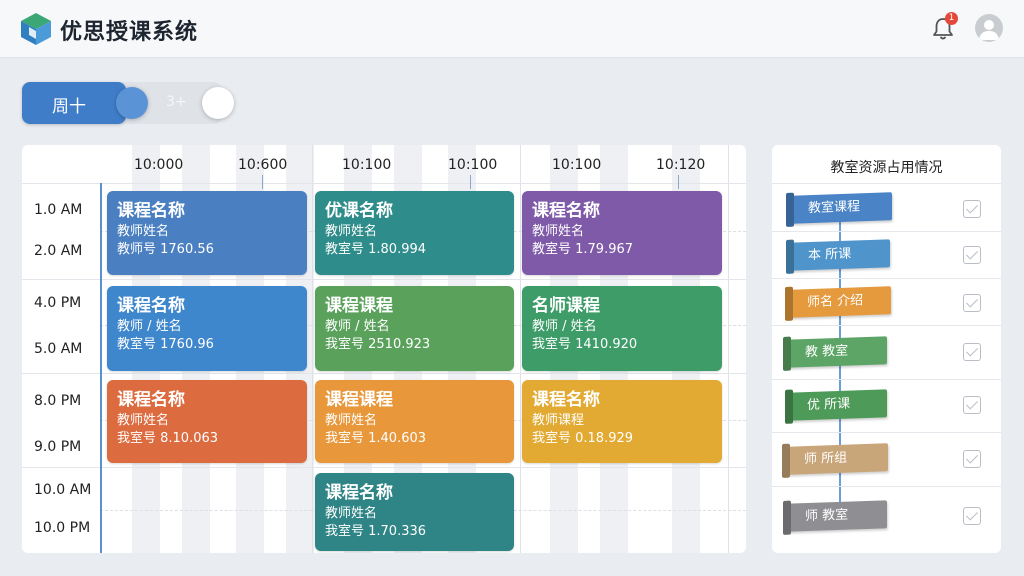 The width and height of the screenshot is (1024, 576). I want to click on user-icon, so click(989, 30).